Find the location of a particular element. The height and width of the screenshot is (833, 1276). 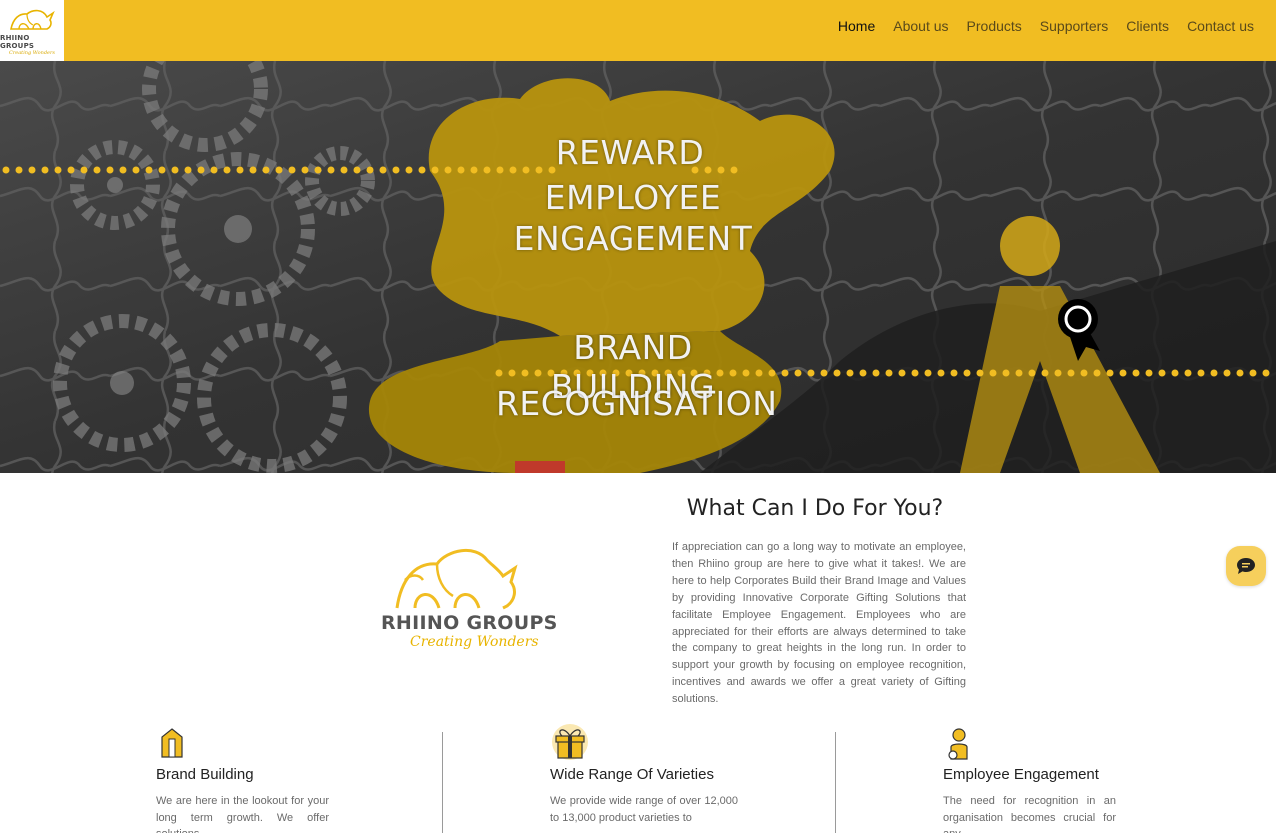

hero-line-engagement: ENGAGEMENT is located at coordinates (633, 238).